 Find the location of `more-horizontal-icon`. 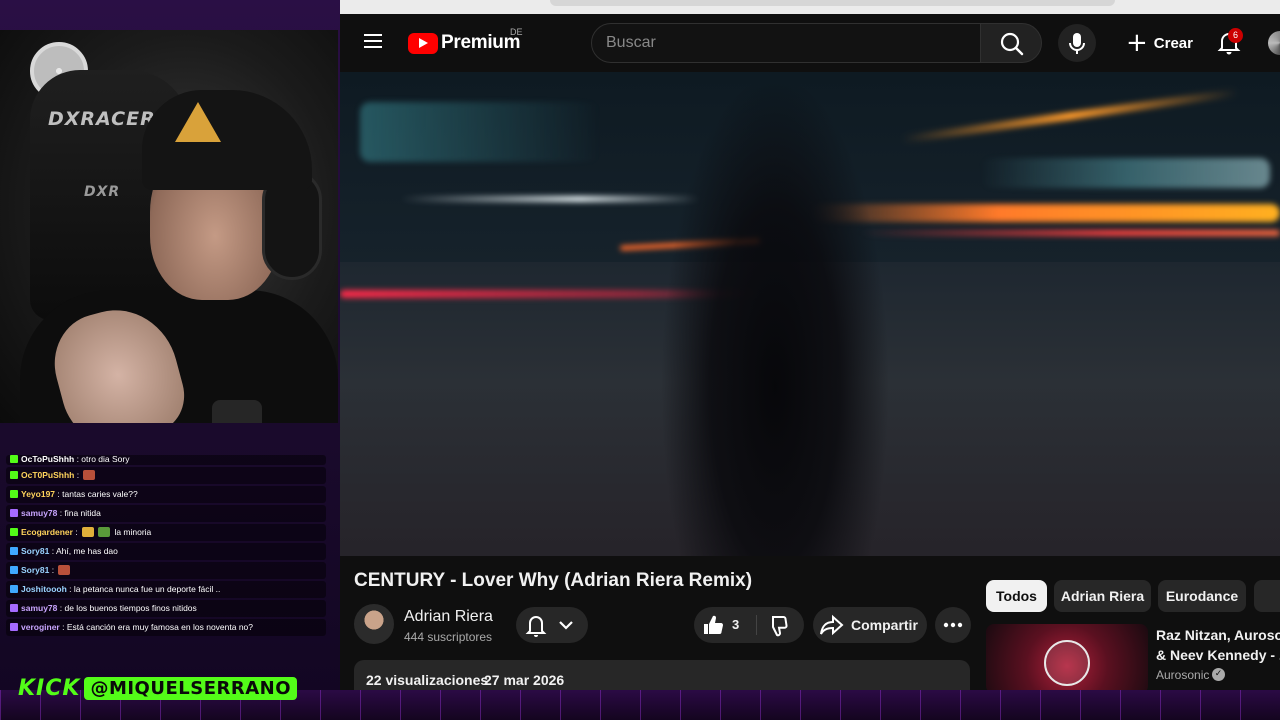

more-horizontal-icon is located at coordinates (953, 625).